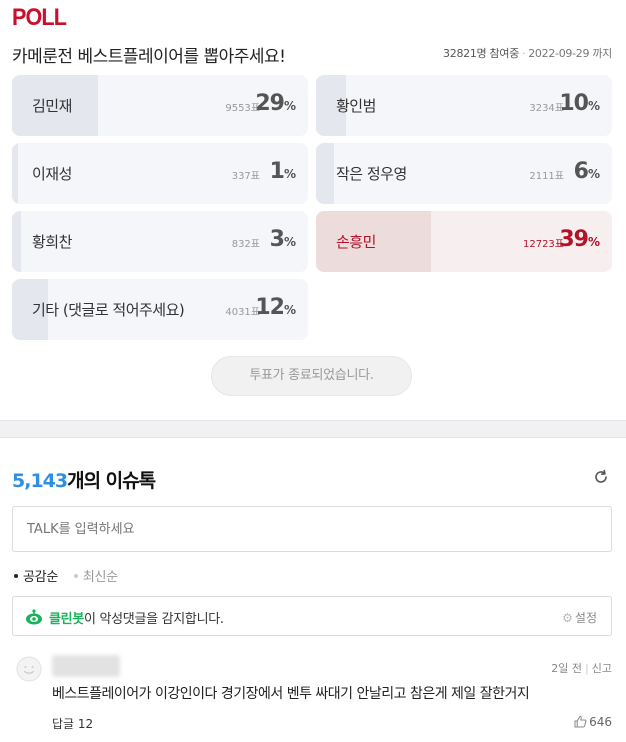 Image resolution: width=626 pixels, height=742 pixels. What do you see at coordinates (371, 174) in the screenshot?
I see `option-name: 작은 정우영` at bounding box center [371, 174].